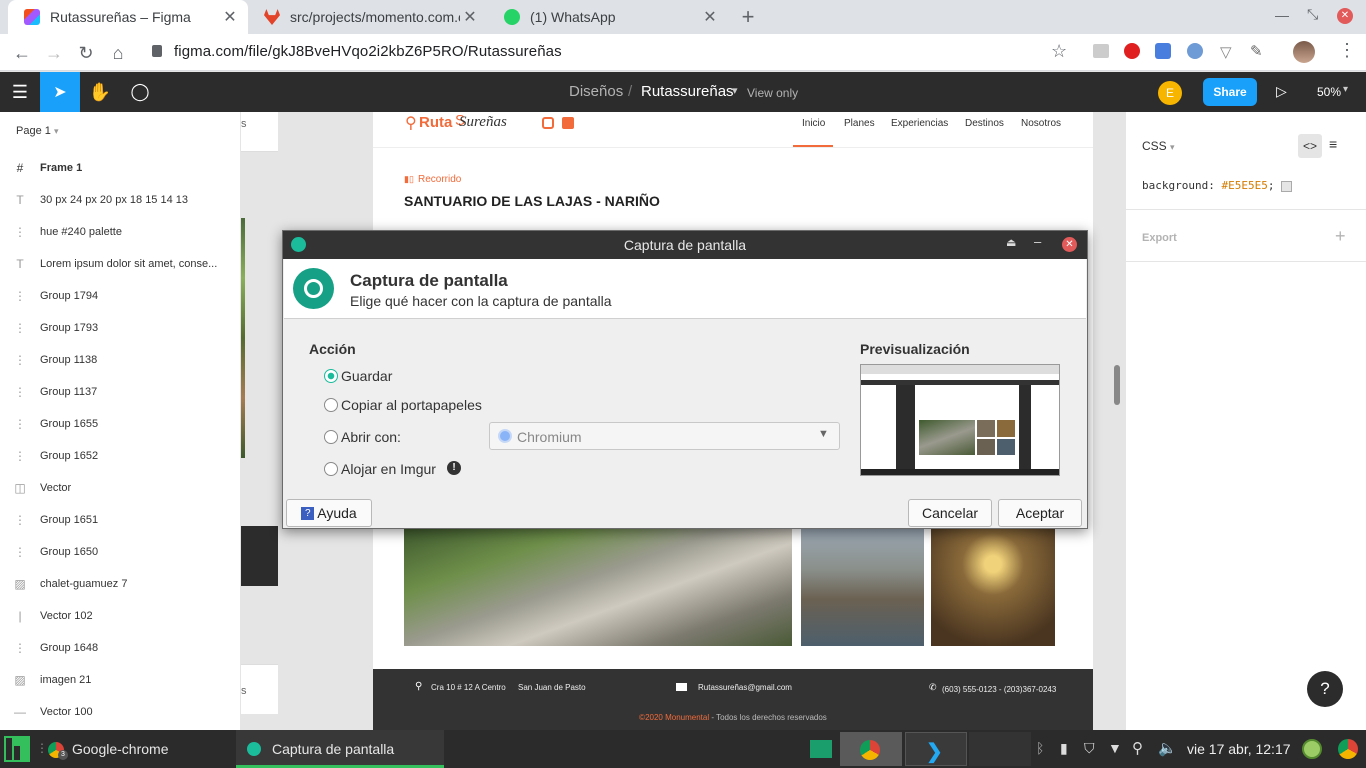 Image resolution: width=1366 pixels, height=768 pixels. What do you see at coordinates (748, 17) in the screenshot?
I see `new-tab-icon: +` at bounding box center [748, 17].